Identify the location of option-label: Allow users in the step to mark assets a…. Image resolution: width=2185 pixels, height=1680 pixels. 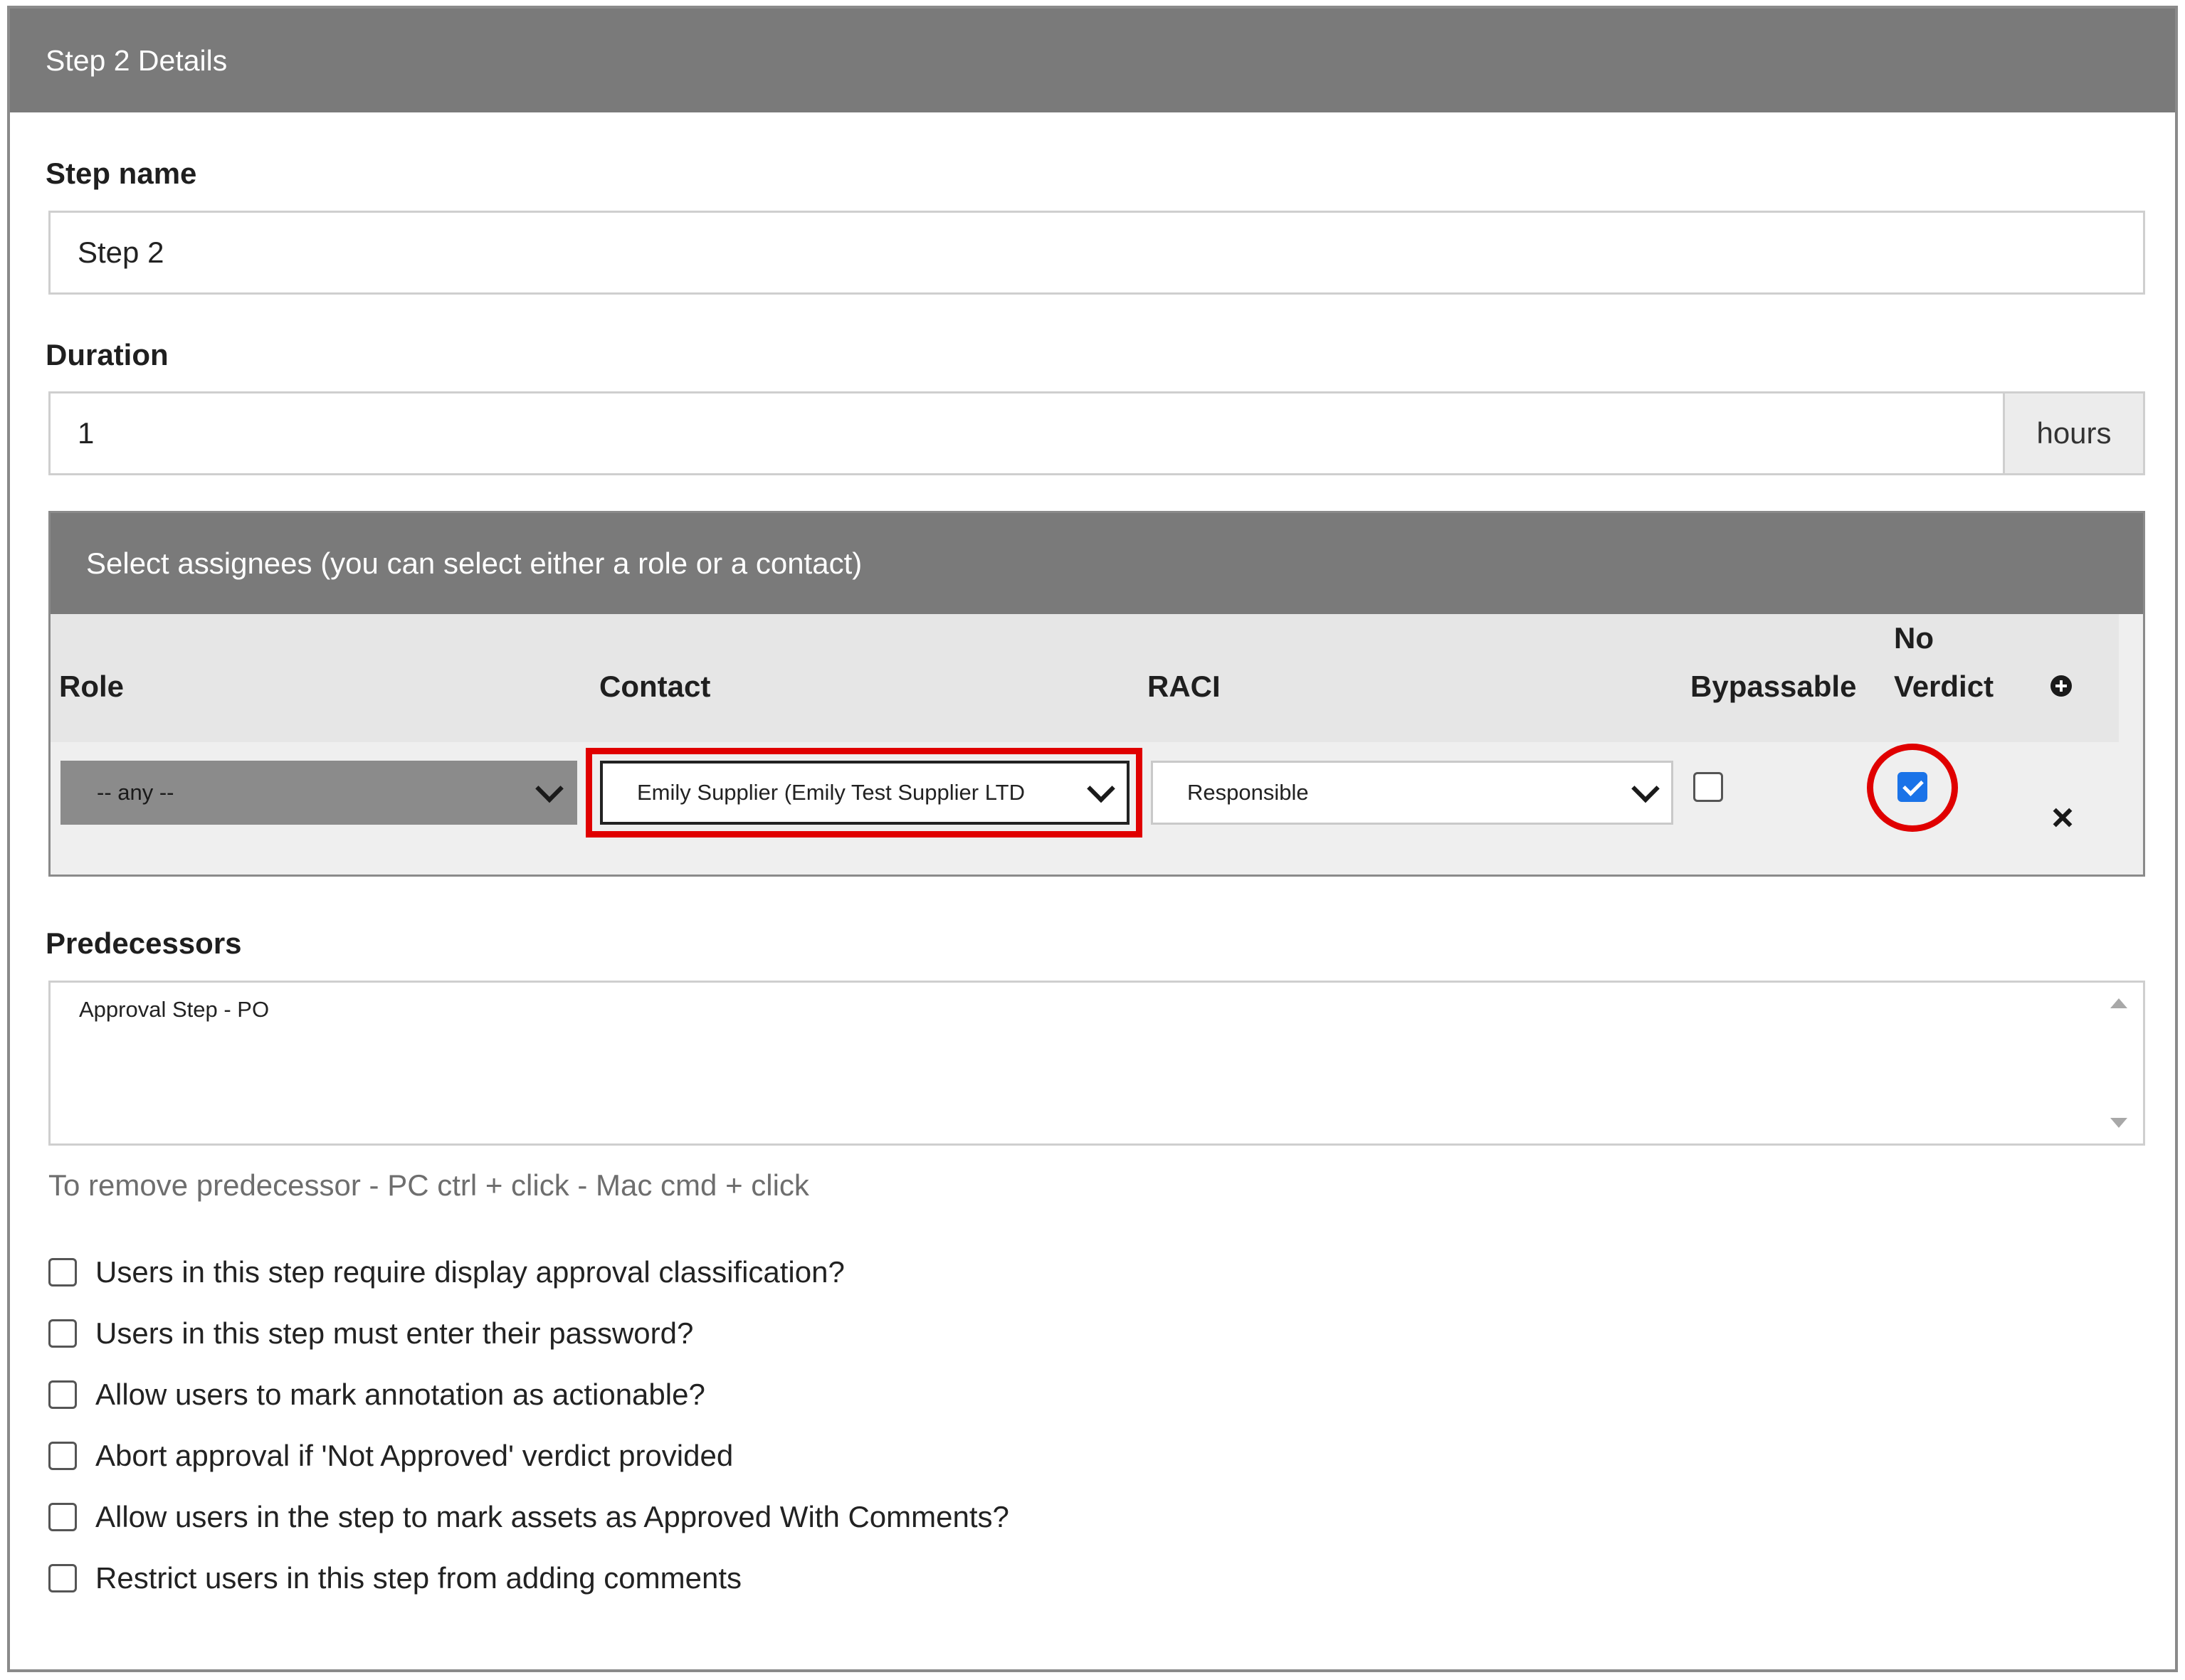
(552, 1516).